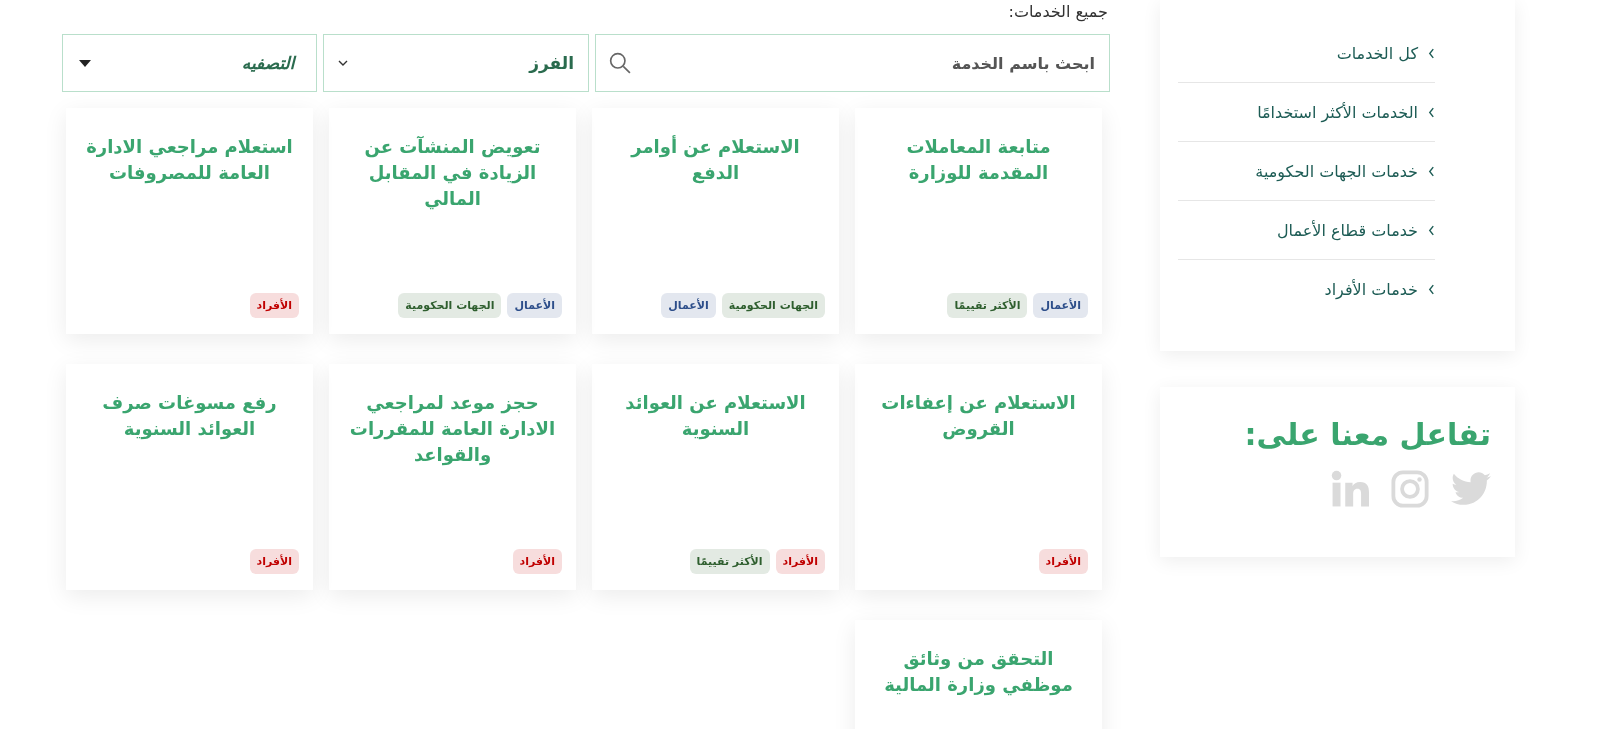 The width and height of the screenshot is (1600, 729). What do you see at coordinates (1306, 53) in the screenshot?
I see `sidebar-item: كل الخدمات` at bounding box center [1306, 53].